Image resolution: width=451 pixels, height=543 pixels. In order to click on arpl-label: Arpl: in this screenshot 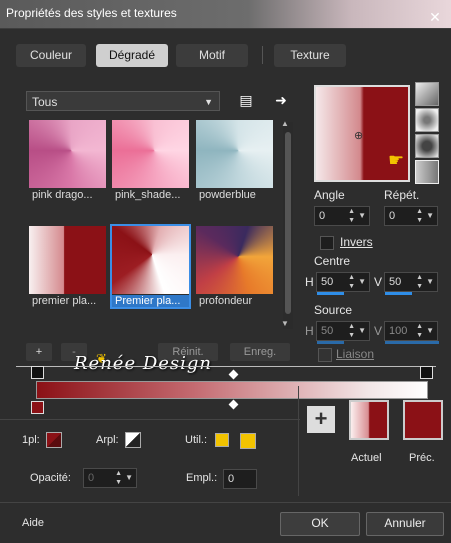, I will do `click(107, 440)`.